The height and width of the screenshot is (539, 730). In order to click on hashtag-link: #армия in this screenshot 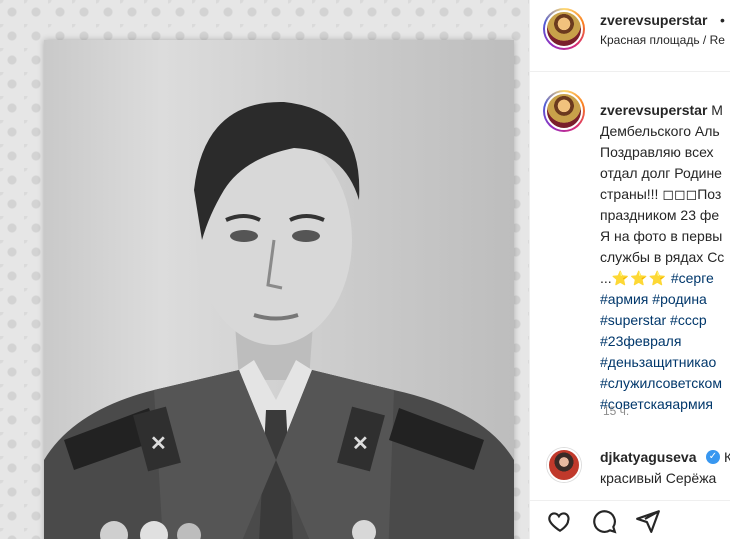, I will do `click(624, 299)`.